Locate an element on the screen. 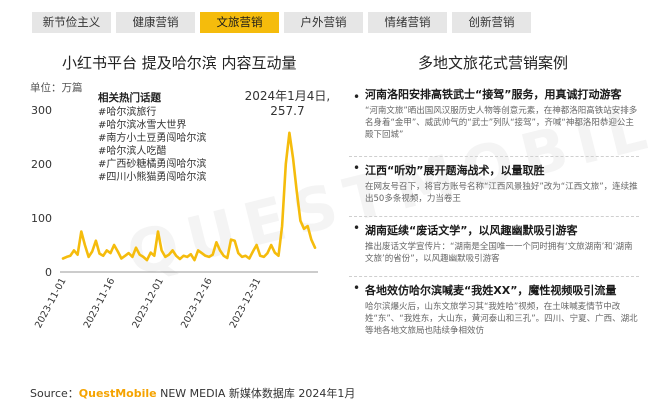  legend-item: #四川小熊猫勇闯哈尔滨 is located at coordinates (152, 176).